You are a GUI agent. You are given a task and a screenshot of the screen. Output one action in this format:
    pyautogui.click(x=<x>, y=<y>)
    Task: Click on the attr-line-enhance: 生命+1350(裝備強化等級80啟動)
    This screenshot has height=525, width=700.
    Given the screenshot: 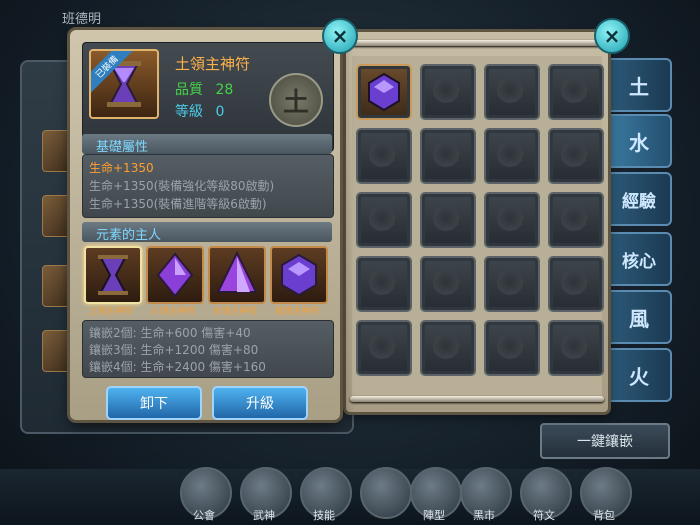 What is the action you would take?
    pyautogui.click(x=182, y=186)
    